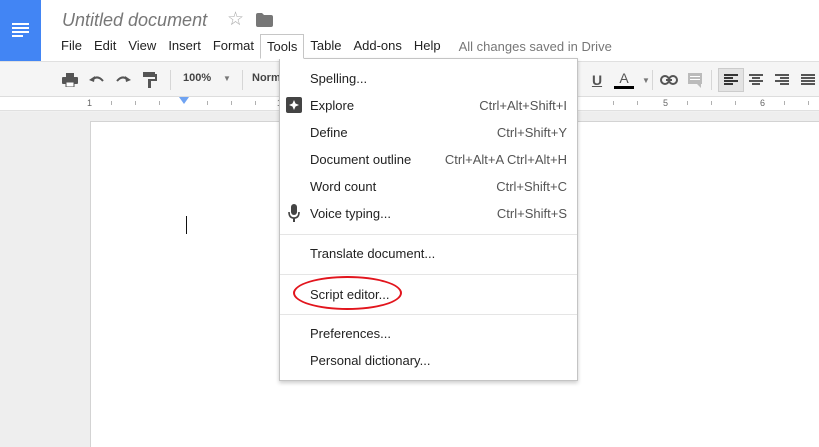  What do you see at coordinates (377, 46) in the screenshot?
I see `menu-add-ons: Add-ons` at bounding box center [377, 46].